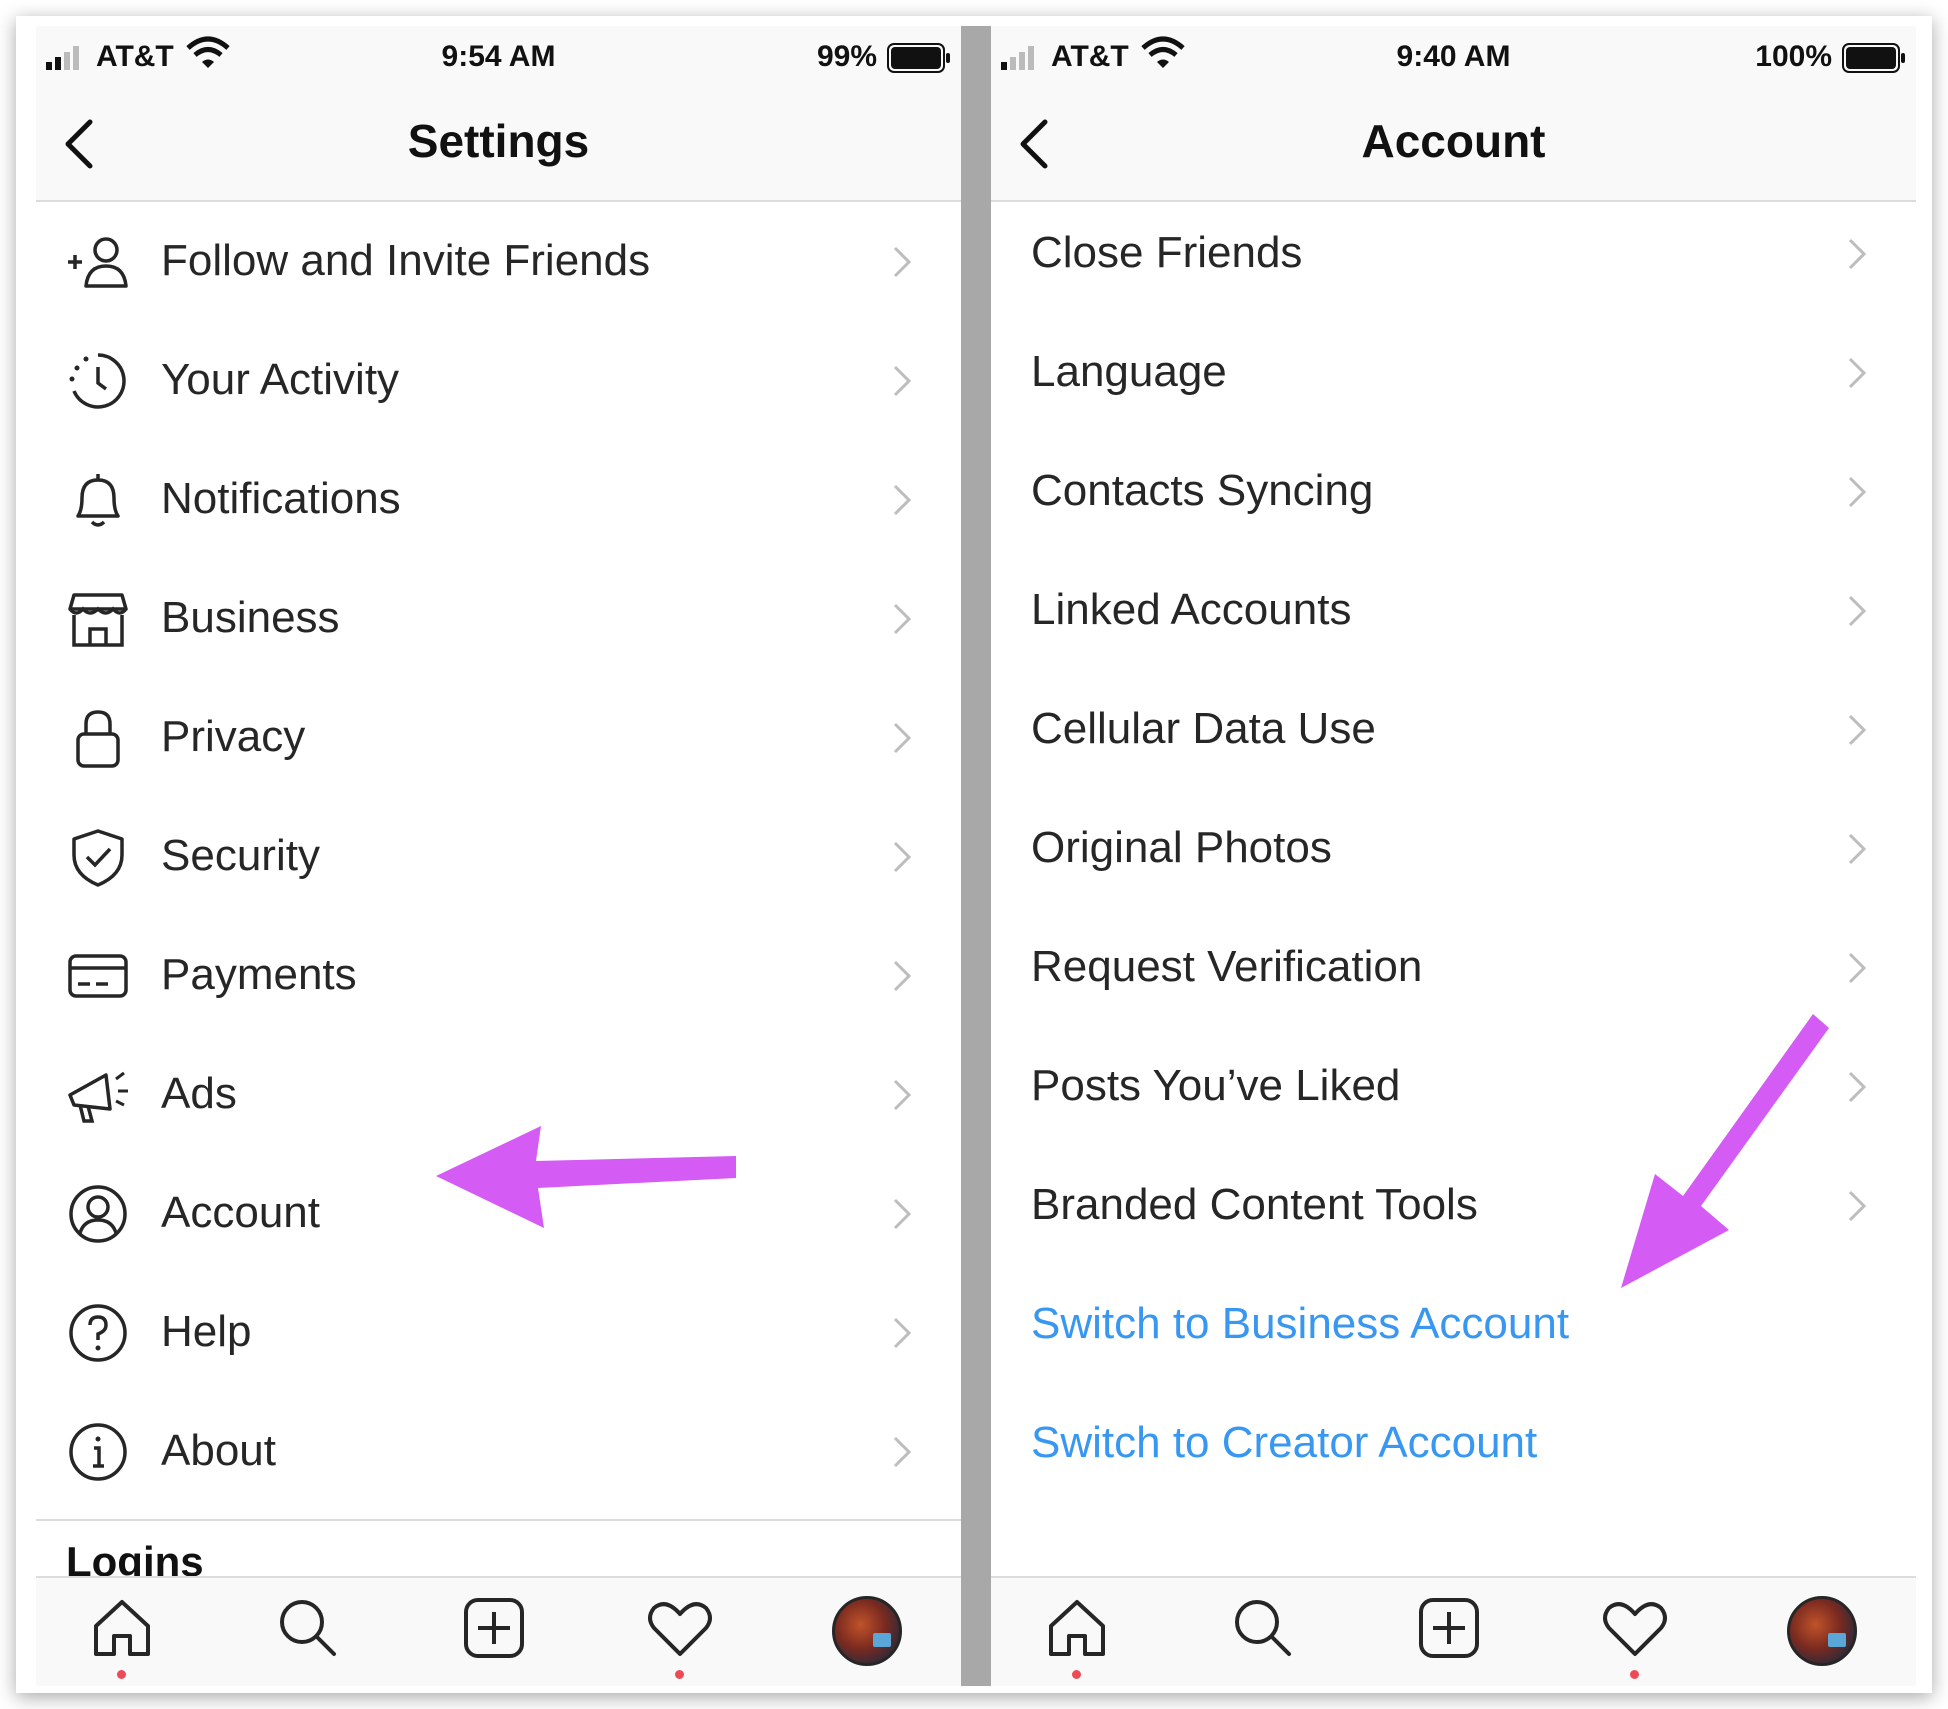 This screenshot has width=1948, height=1709. I want to click on menu-item-language: Language, so click(1453, 372).